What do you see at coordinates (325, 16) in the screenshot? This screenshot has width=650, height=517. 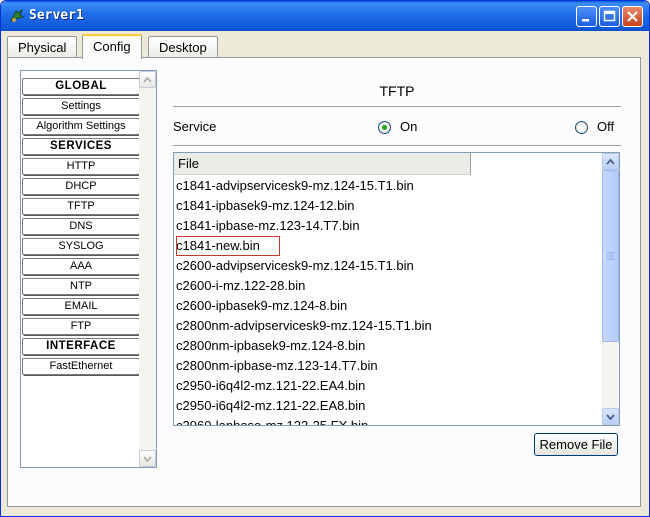 I see `title-bar: Server1` at bounding box center [325, 16].